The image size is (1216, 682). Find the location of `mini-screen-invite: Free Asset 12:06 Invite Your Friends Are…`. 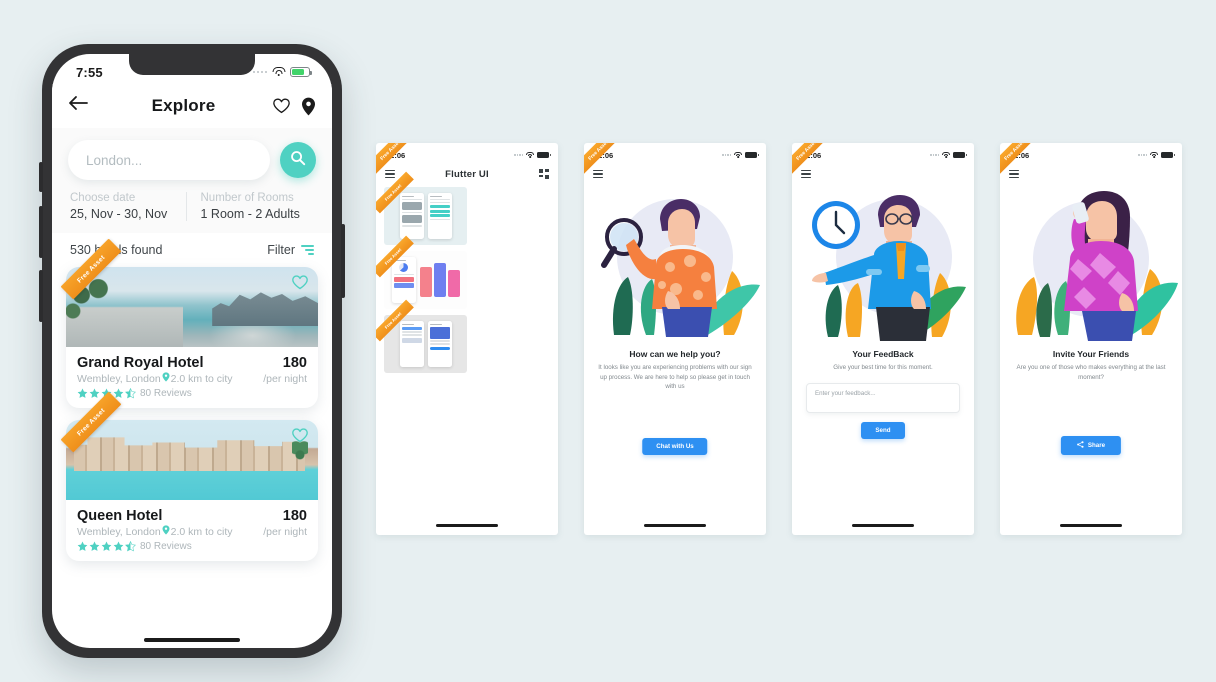

mini-screen-invite: Free Asset 12:06 Invite Your Friends Are… is located at coordinates (1091, 339).